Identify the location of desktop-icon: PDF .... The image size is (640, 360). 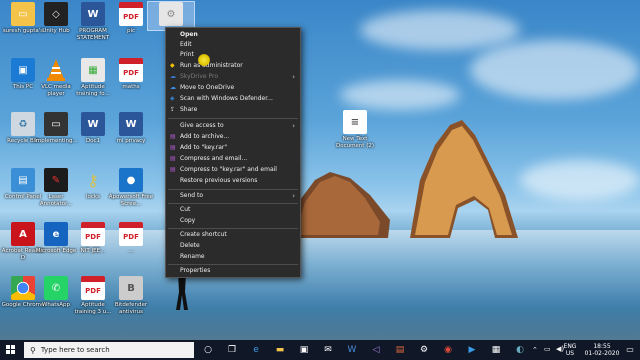
(131, 238).